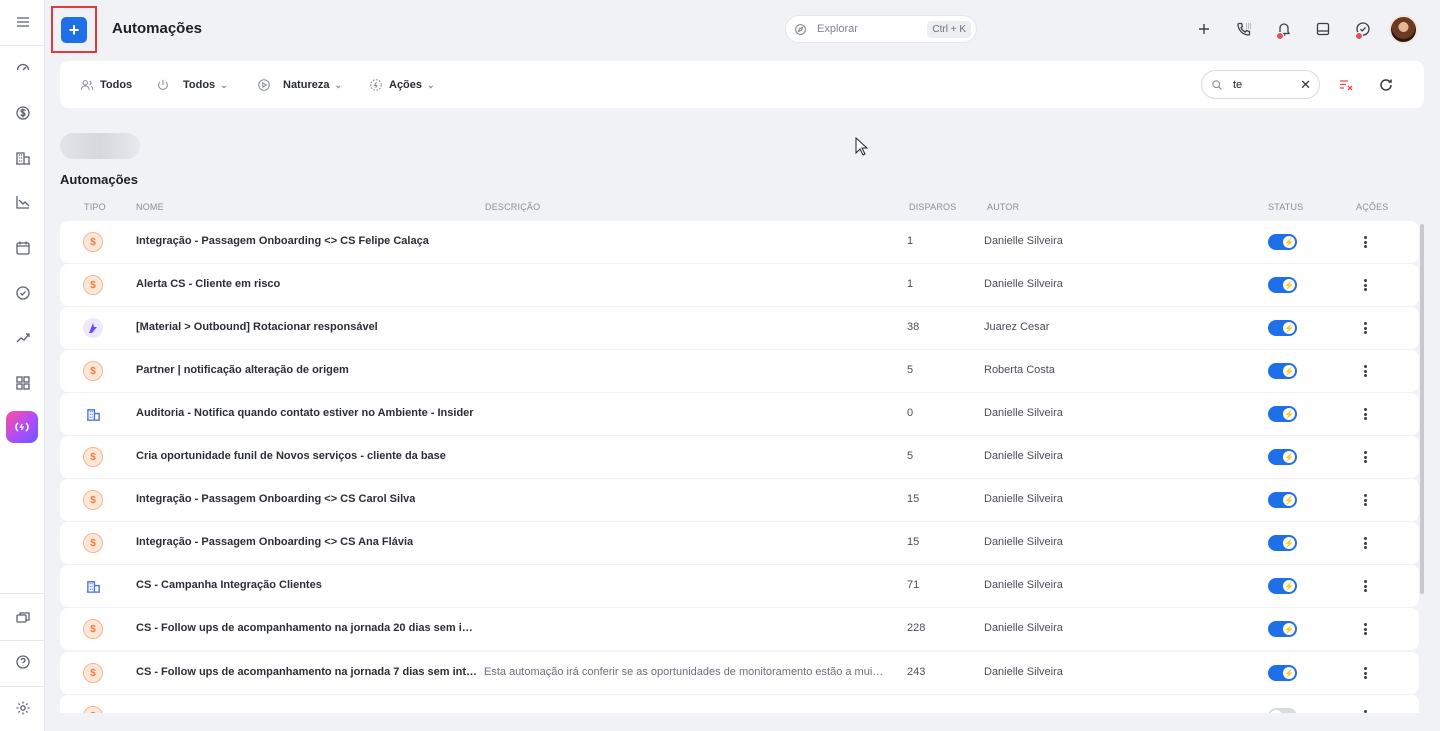 The image size is (1440, 731). What do you see at coordinates (22, 617) in the screenshot?
I see `layers-icon` at bounding box center [22, 617].